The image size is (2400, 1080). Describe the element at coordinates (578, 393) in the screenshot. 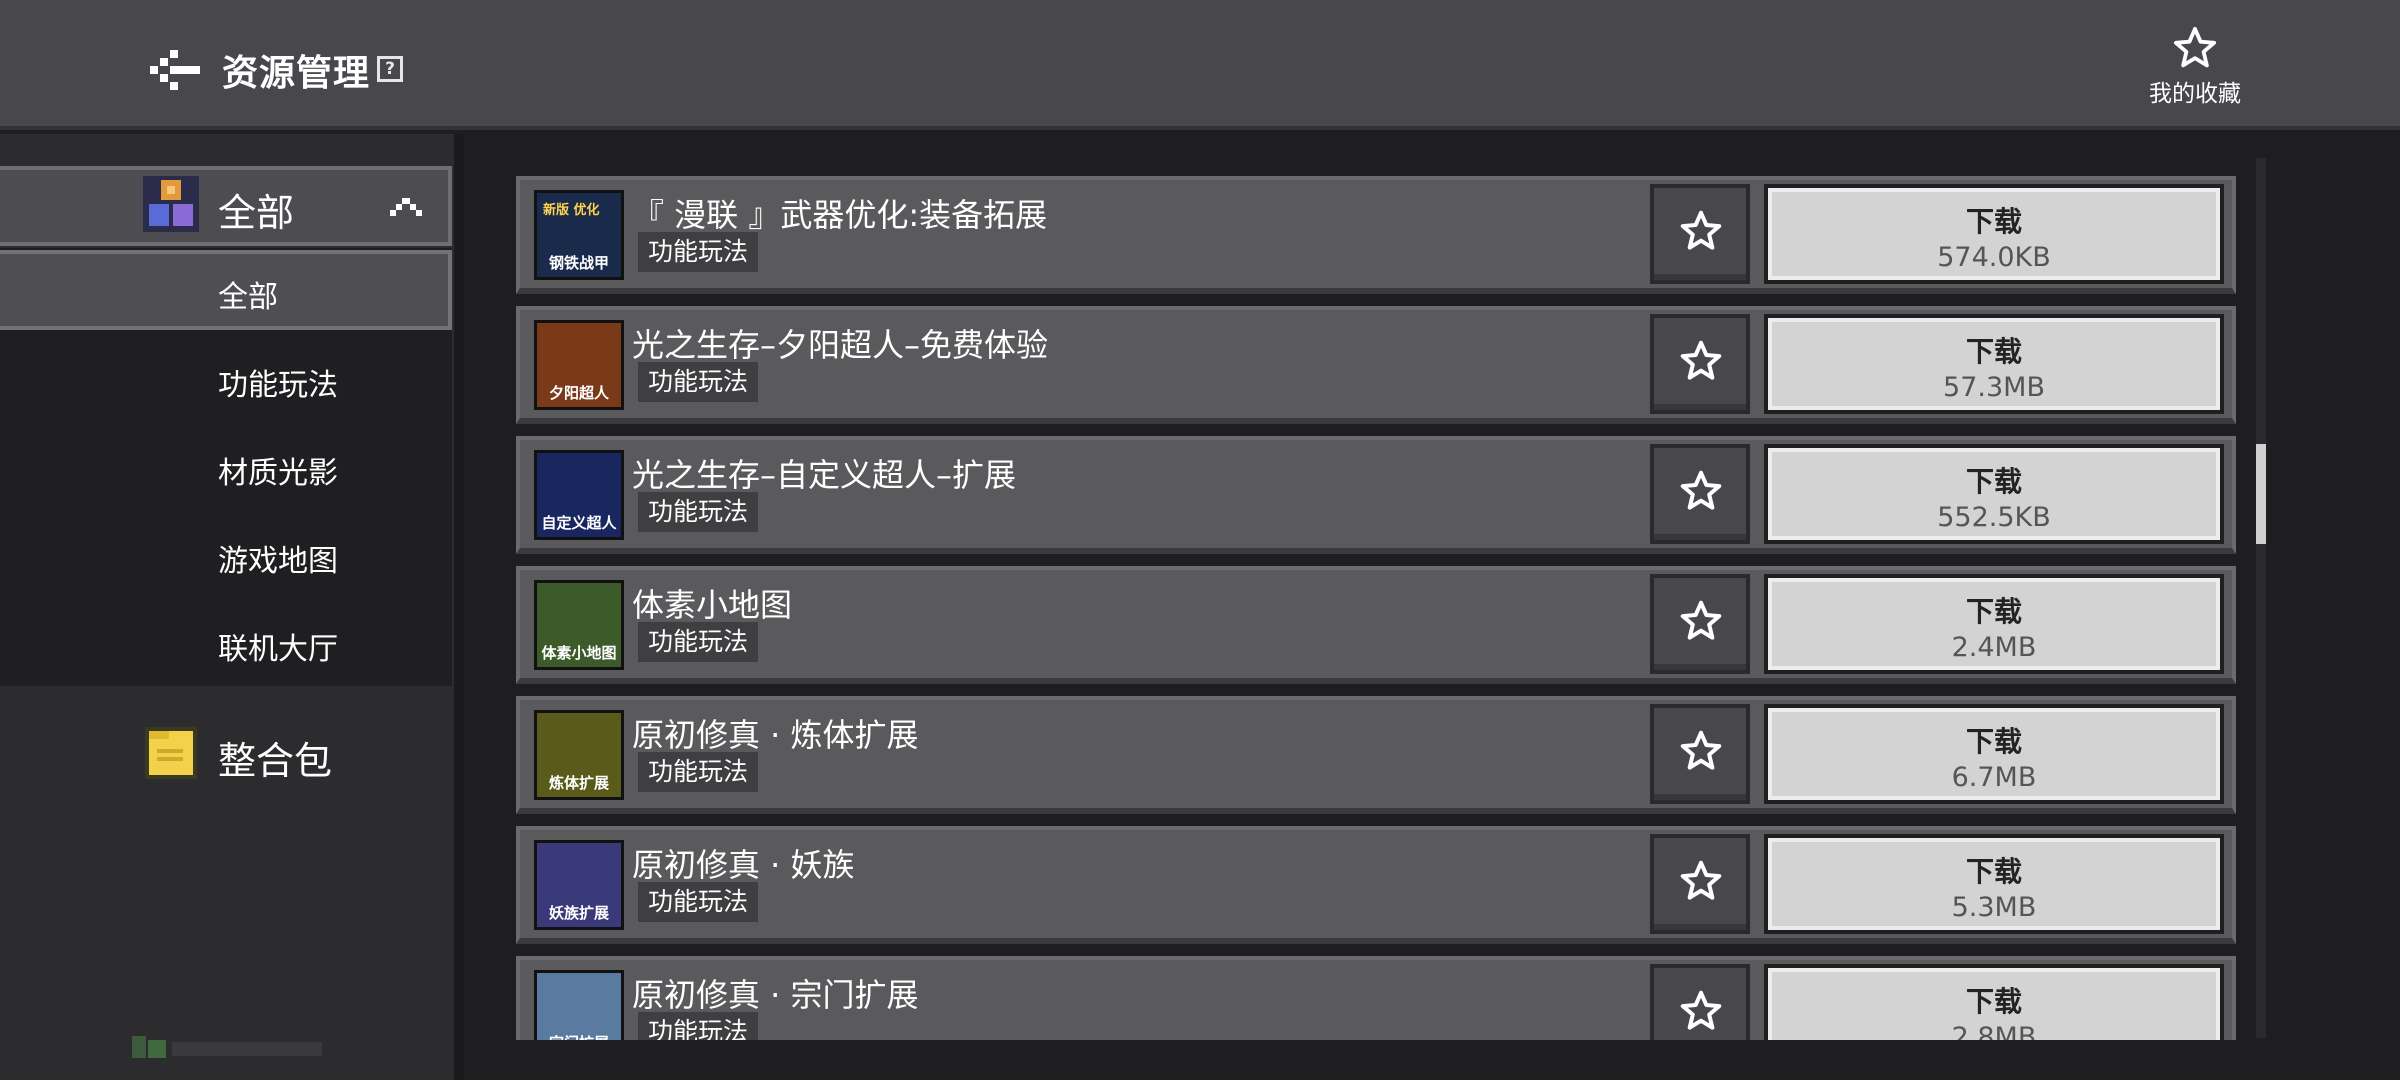

I see `thumbnail-caption: 夕阳超人` at that location.